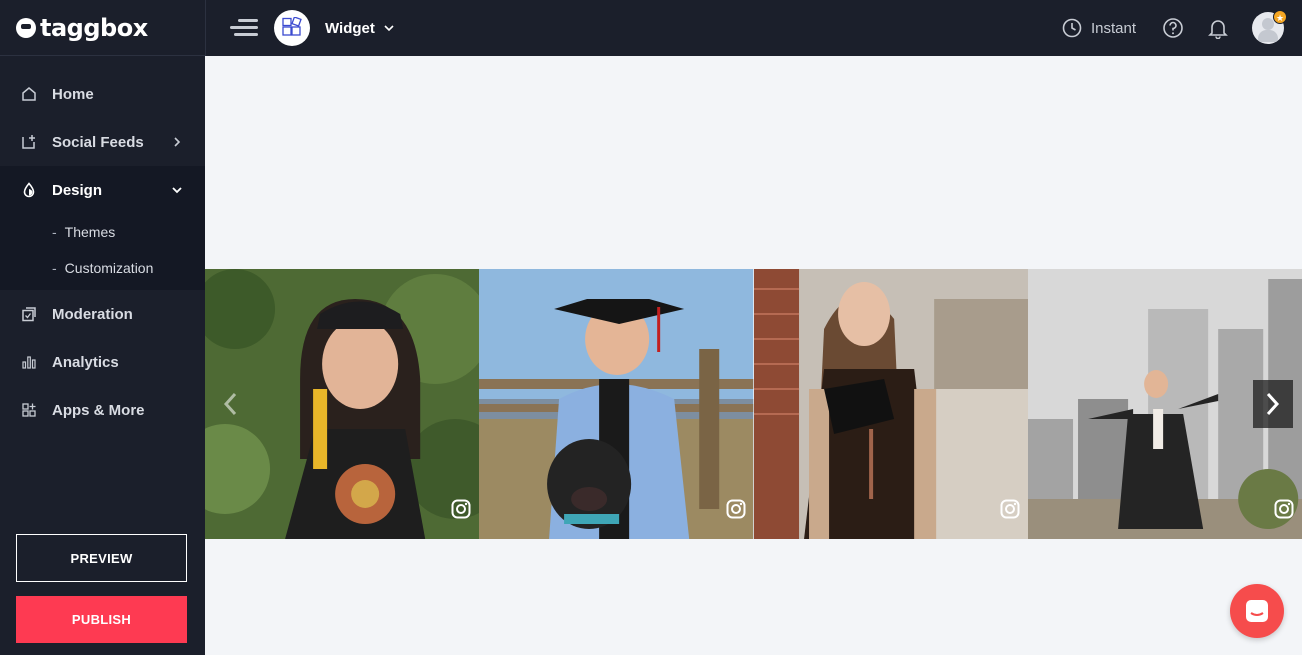 Image resolution: width=1302 pixels, height=655 pixels. I want to click on publish-button: PUBLISH, so click(101, 619).